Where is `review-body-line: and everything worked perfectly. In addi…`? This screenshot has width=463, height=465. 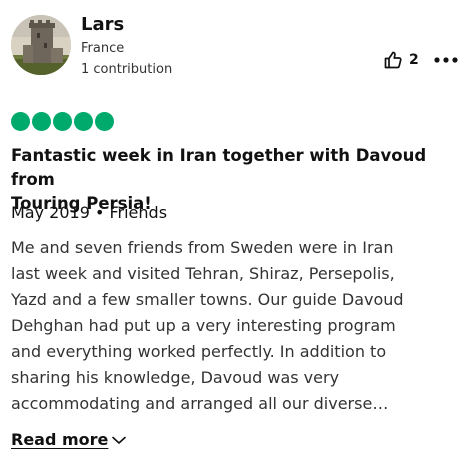
review-body-line: and everything worked perfectly. In addi… is located at coordinates (199, 351).